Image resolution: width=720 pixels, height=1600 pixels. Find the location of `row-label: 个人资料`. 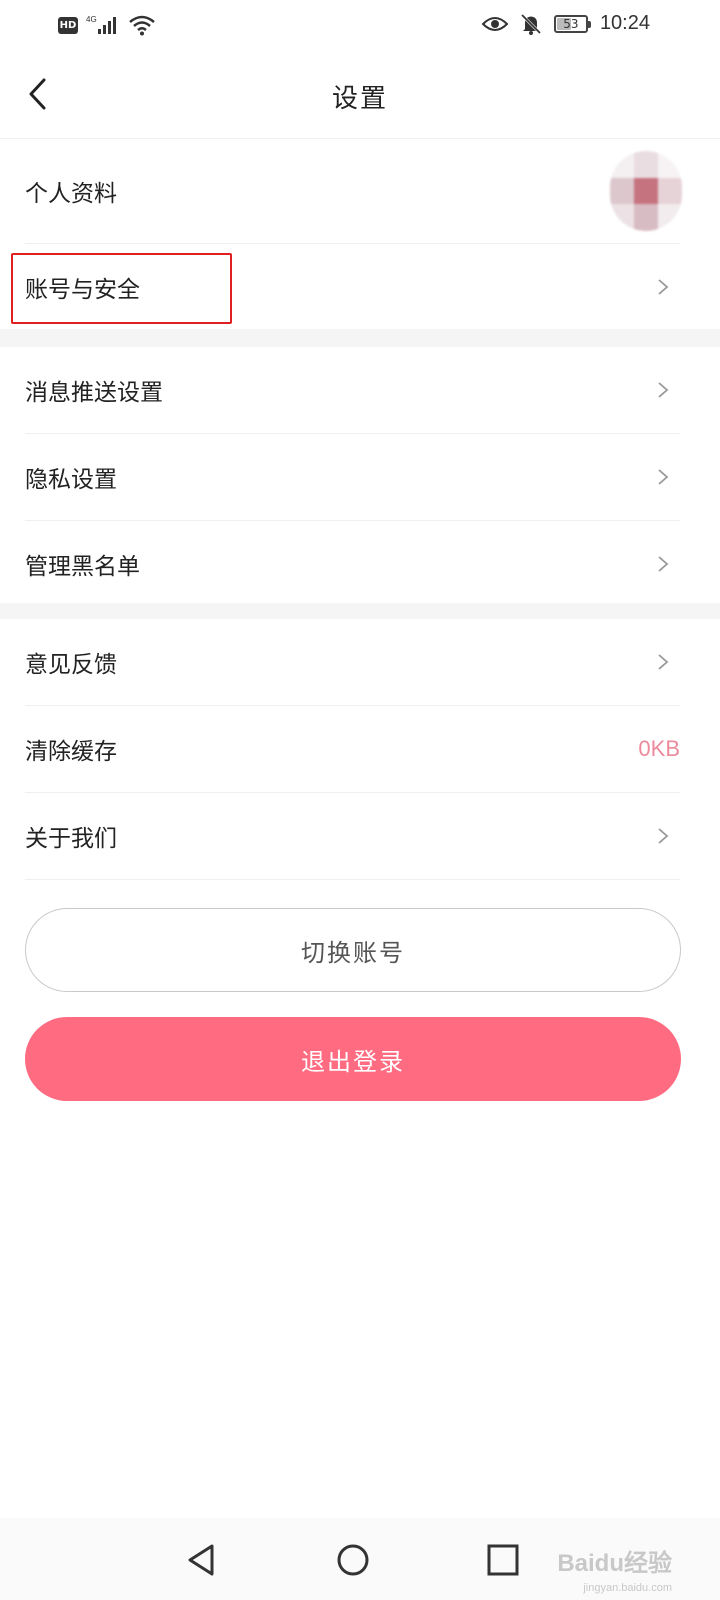

row-label: 个人资料 is located at coordinates (71, 194).